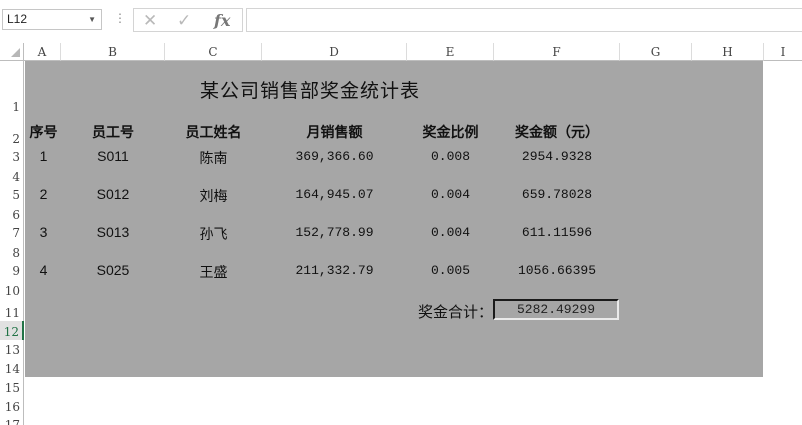 Image resolution: width=802 pixels, height=425 pixels. I want to click on cell-sales: 164,945.07, so click(334, 194).